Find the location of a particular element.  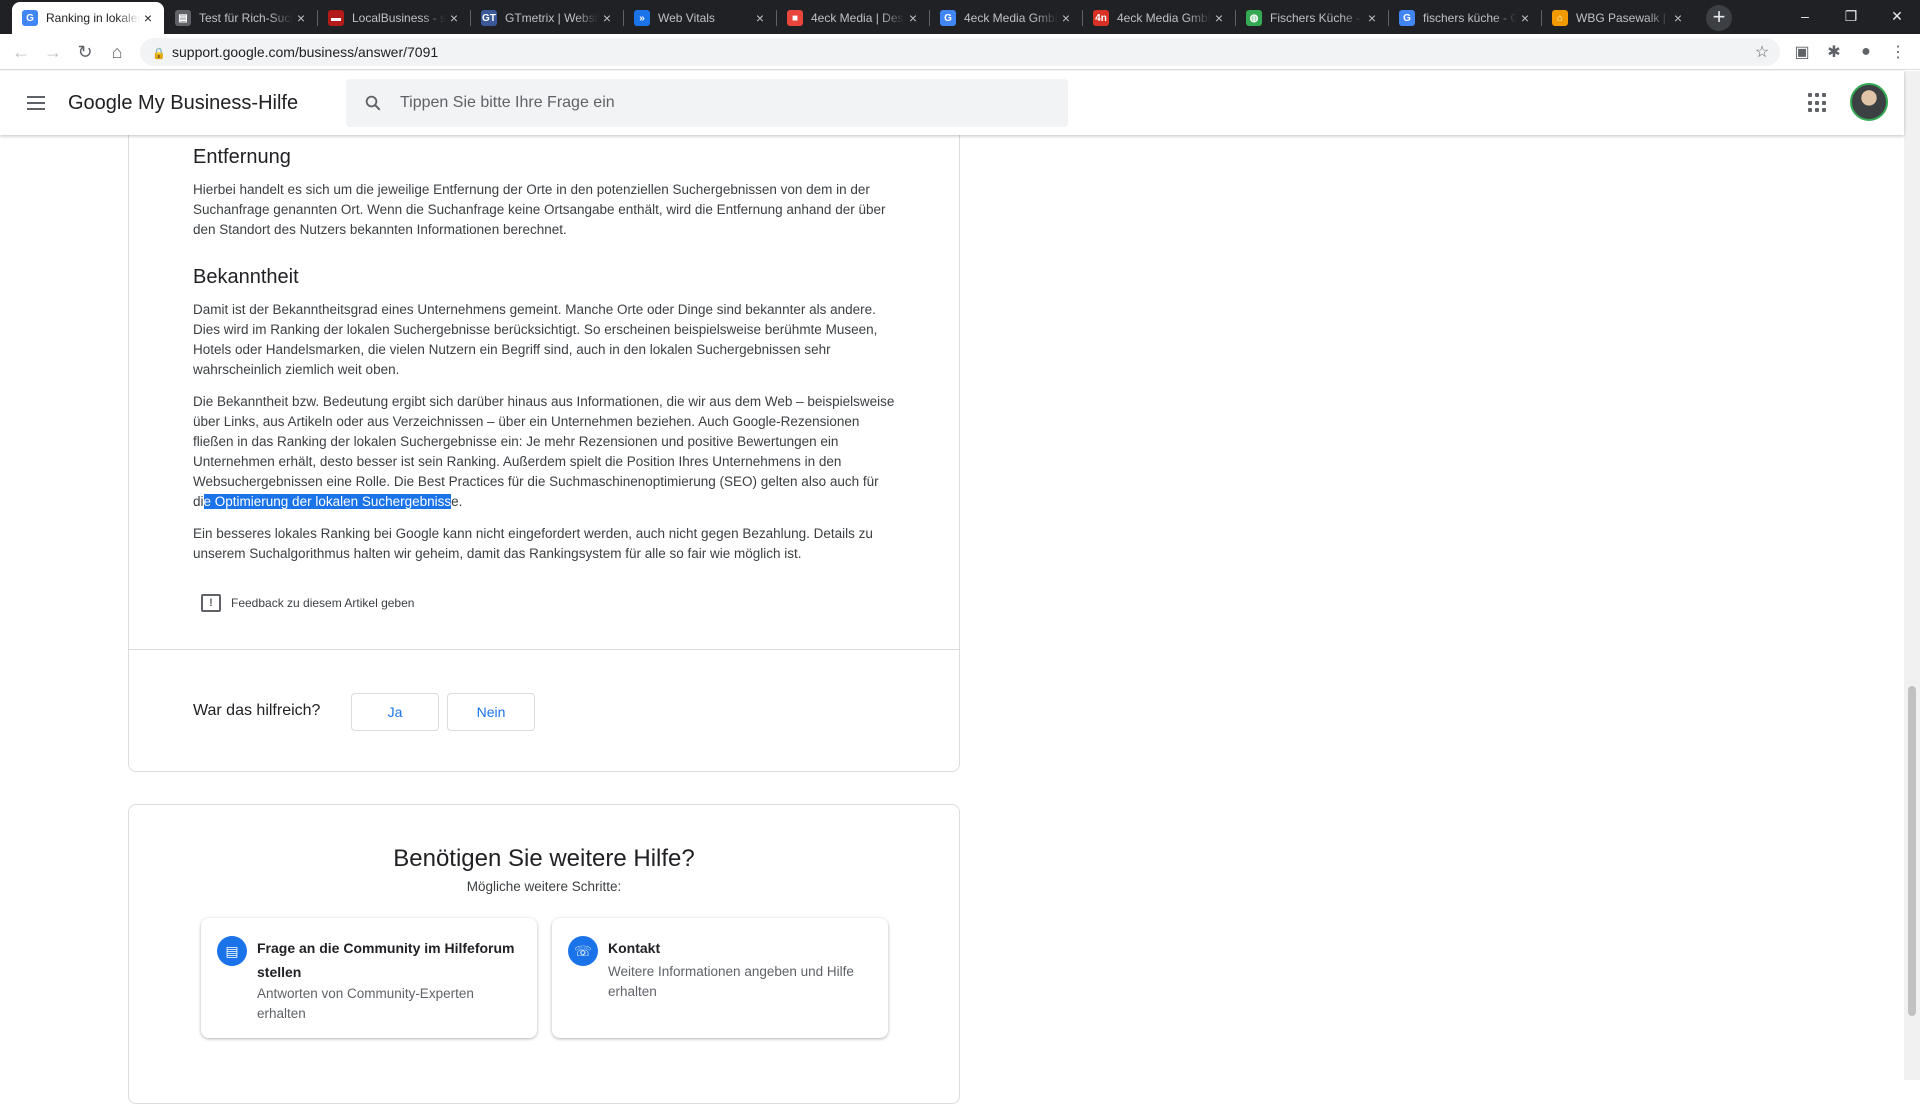

browser-tab: 4n 4eck Media GmbH × is located at coordinates (1159, 18).